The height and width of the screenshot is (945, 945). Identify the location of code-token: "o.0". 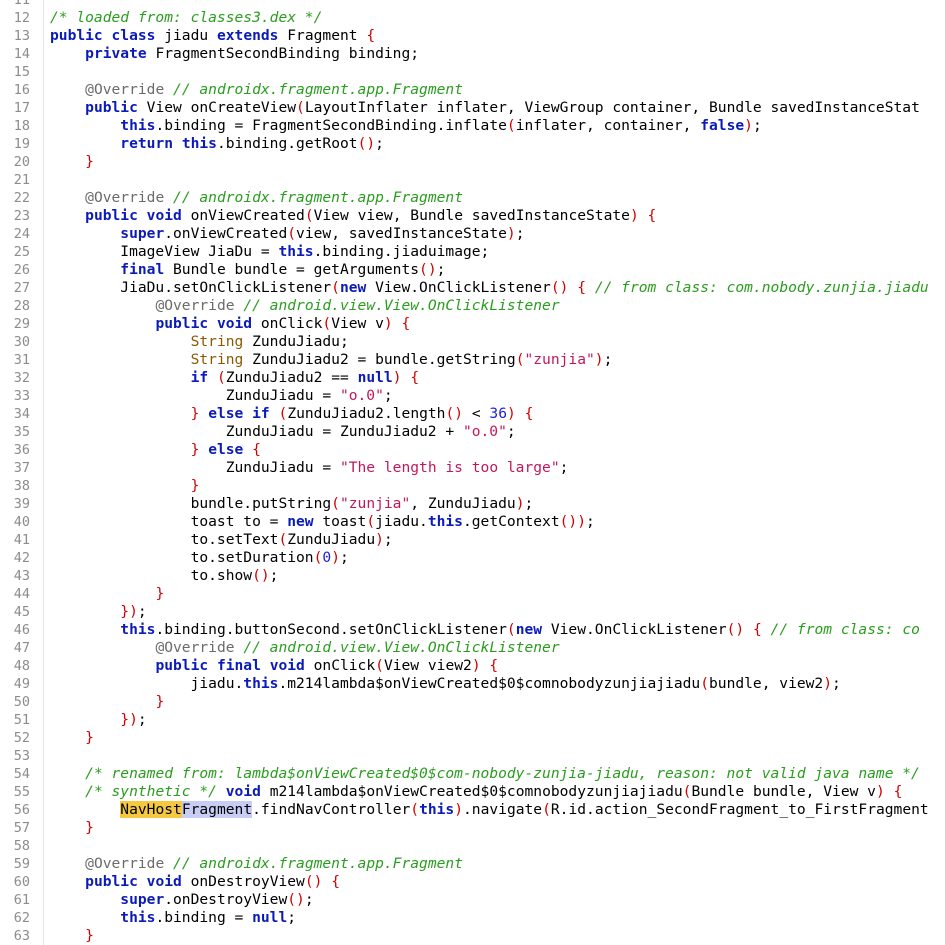
(361, 395).